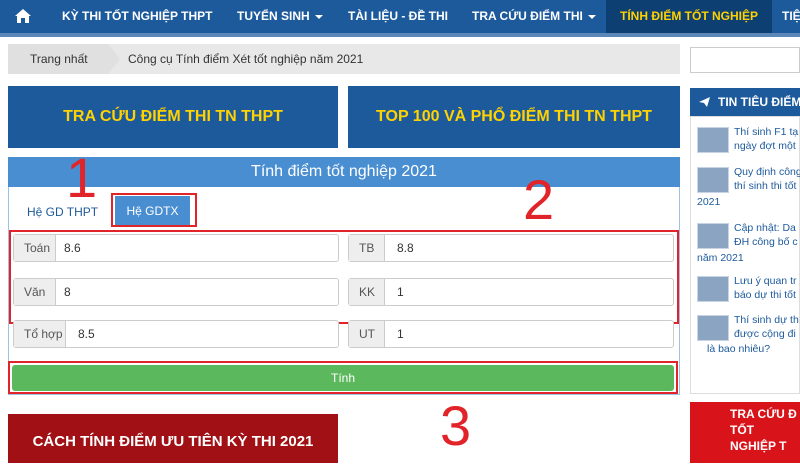 Image resolution: width=800 pixels, height=470 pixels. Describe the element at coordinates (273, 16) in the screenshot. I see `nav-item-label: TUYỂN SINH` at that location.